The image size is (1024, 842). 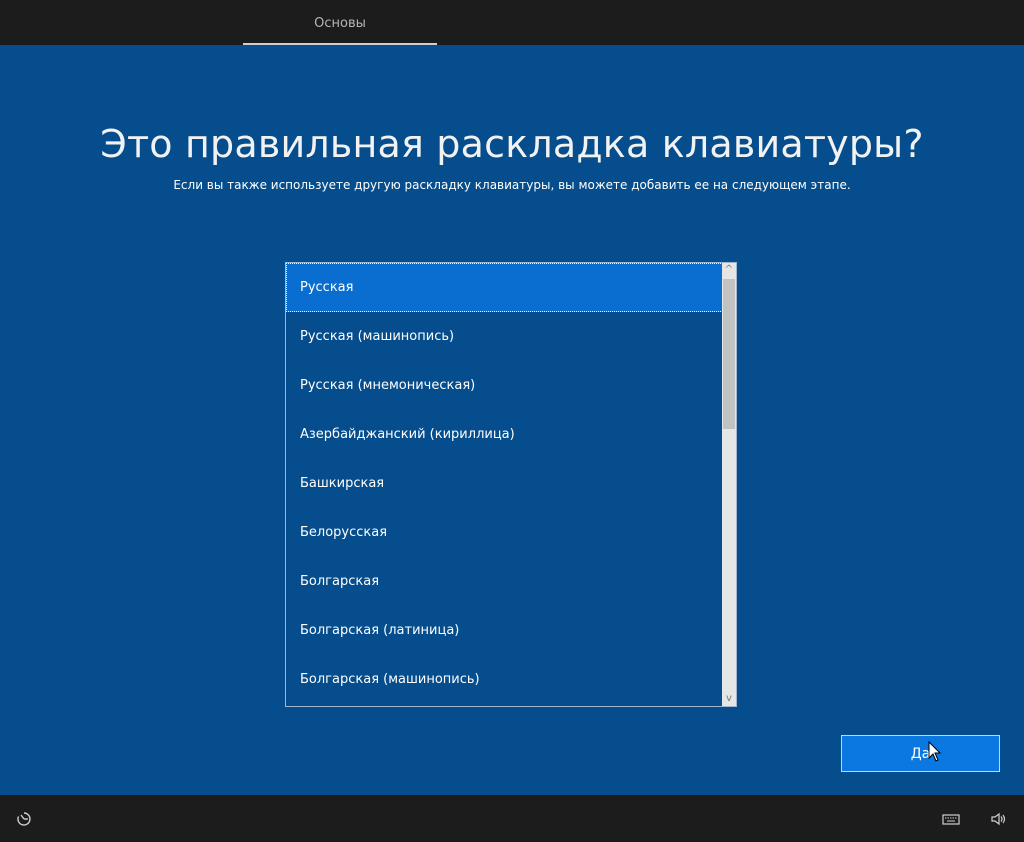 I want to click on yes-button: Да, so click(x=920, y=753).